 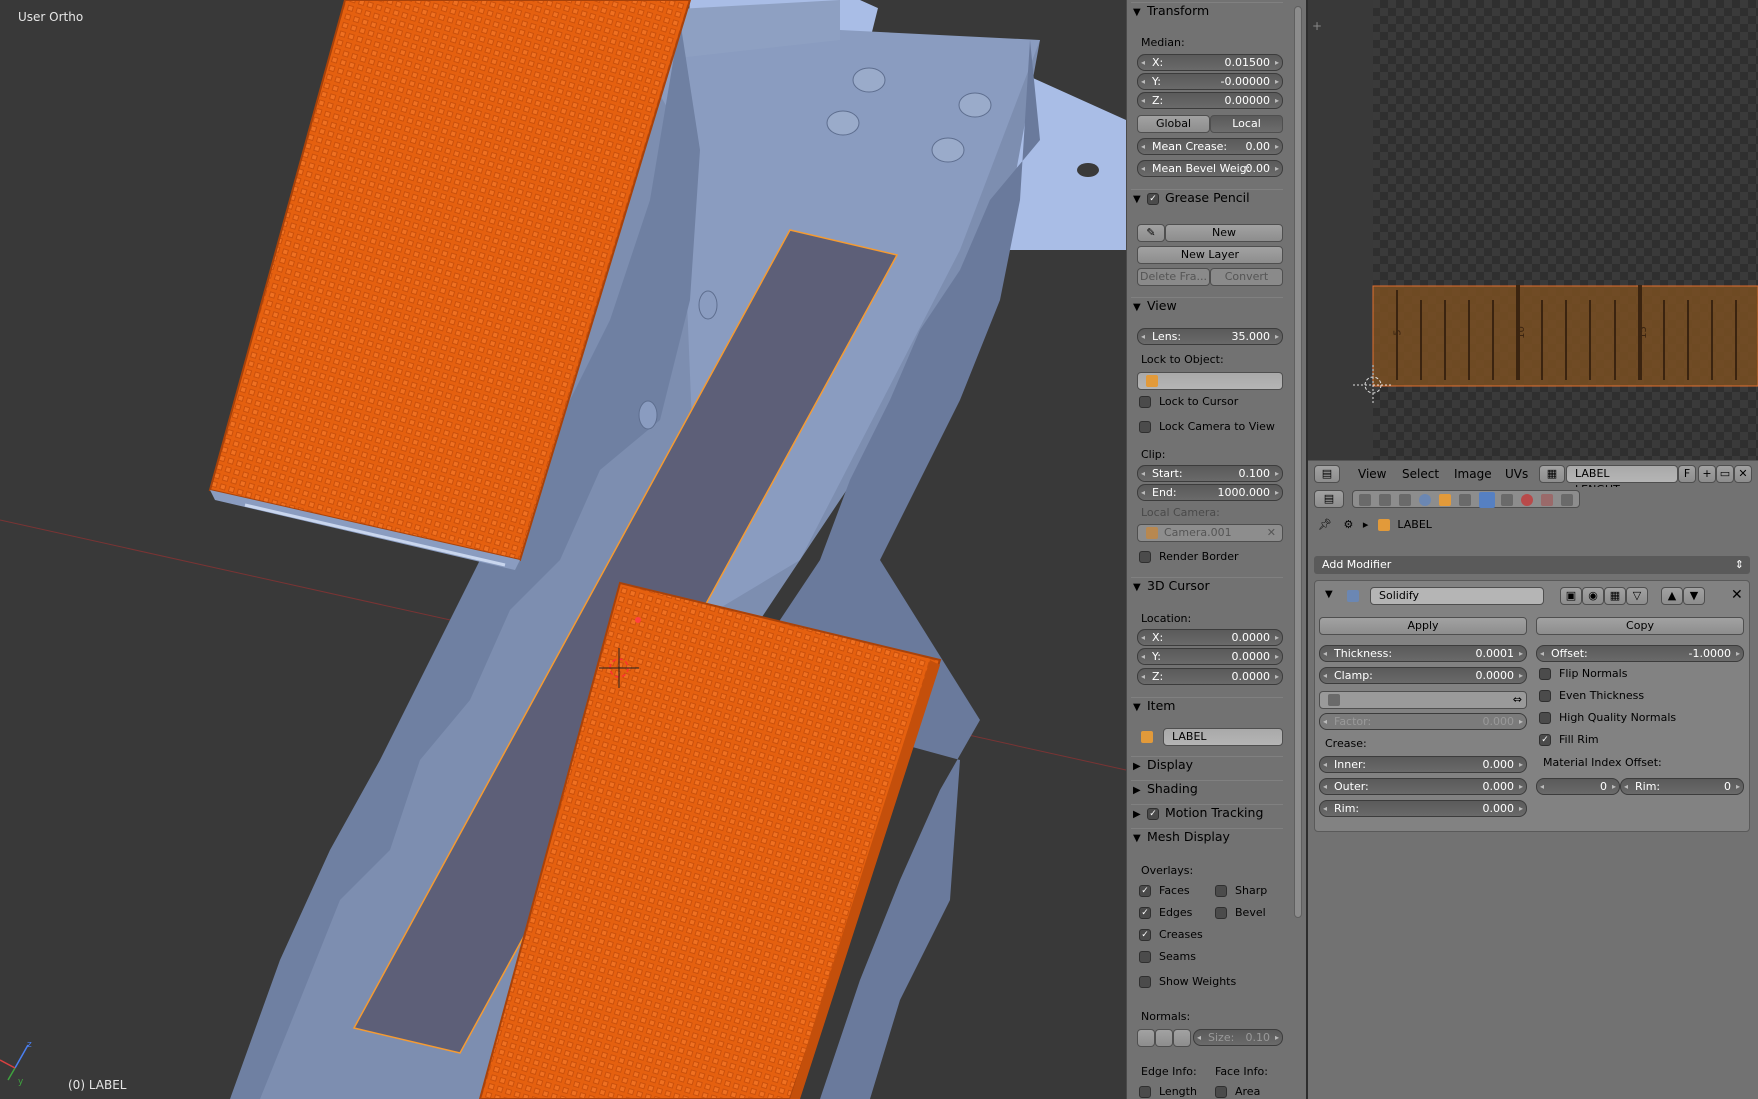 What do you see at coordinates (1210, 146) in the screenshot?
I see `mean-crease-field: Mean Crease:0.00` at bounding box center [1210, 146].